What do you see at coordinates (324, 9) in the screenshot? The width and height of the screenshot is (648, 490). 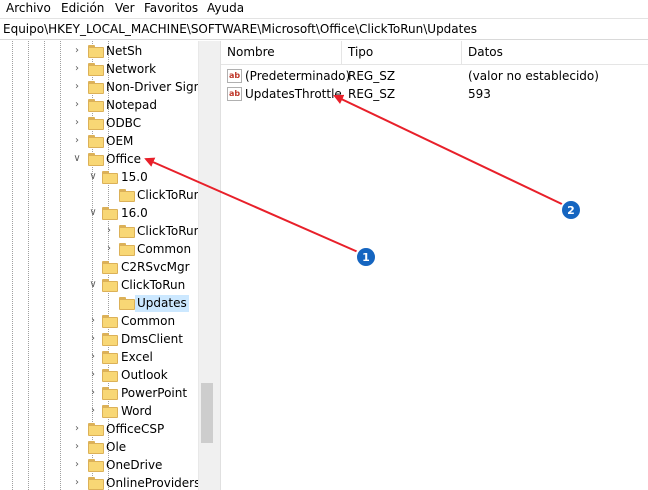 I see `menu-bar: Archivo Edición Ver Favoritos Ayuda` at bounding box center [324, 9].